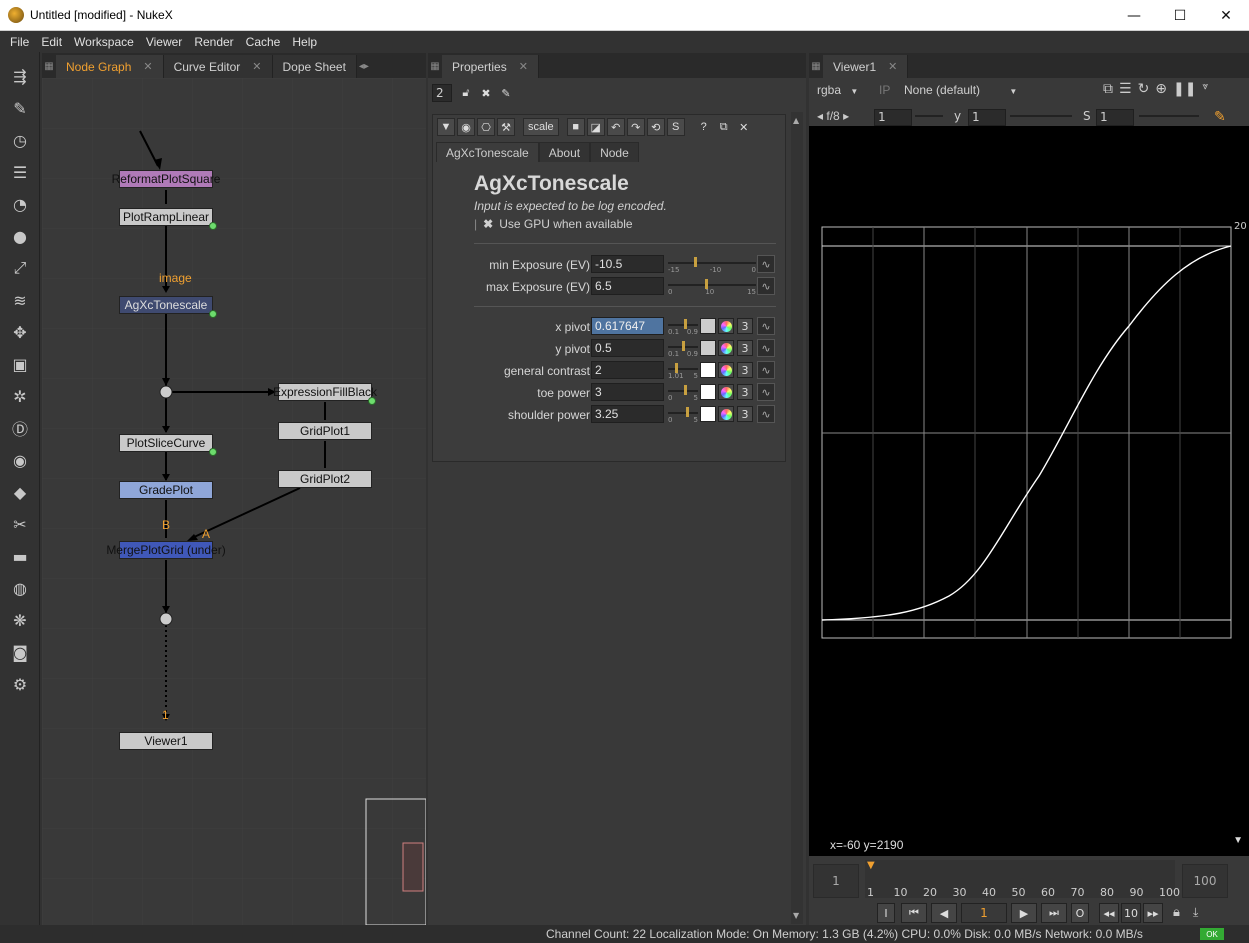 Image resolution: width=1249 pixels, height=943 pixels. Describe the element at coordinates (490, 66) in the screenshot. I see `tab-properties: Properties ✕` at that location.